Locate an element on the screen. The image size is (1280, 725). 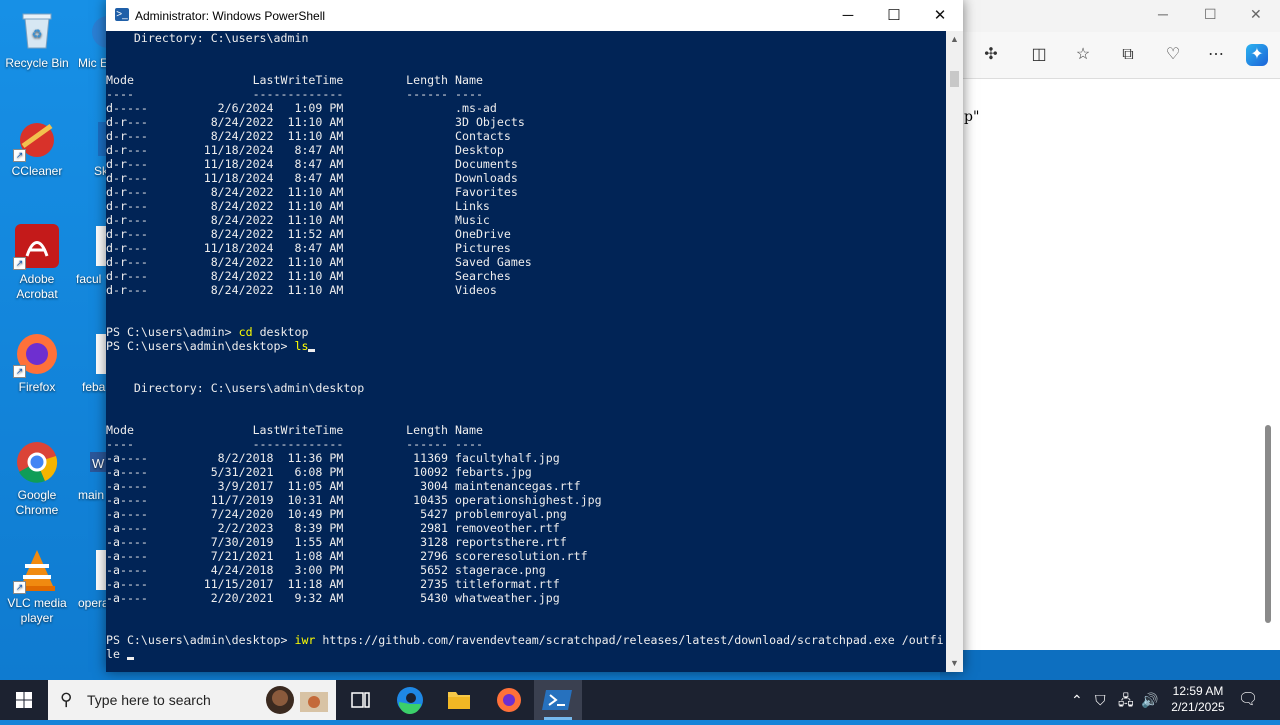
desktop-icon-google-chrome: Google Chrome is located at coordinates (37, 479).